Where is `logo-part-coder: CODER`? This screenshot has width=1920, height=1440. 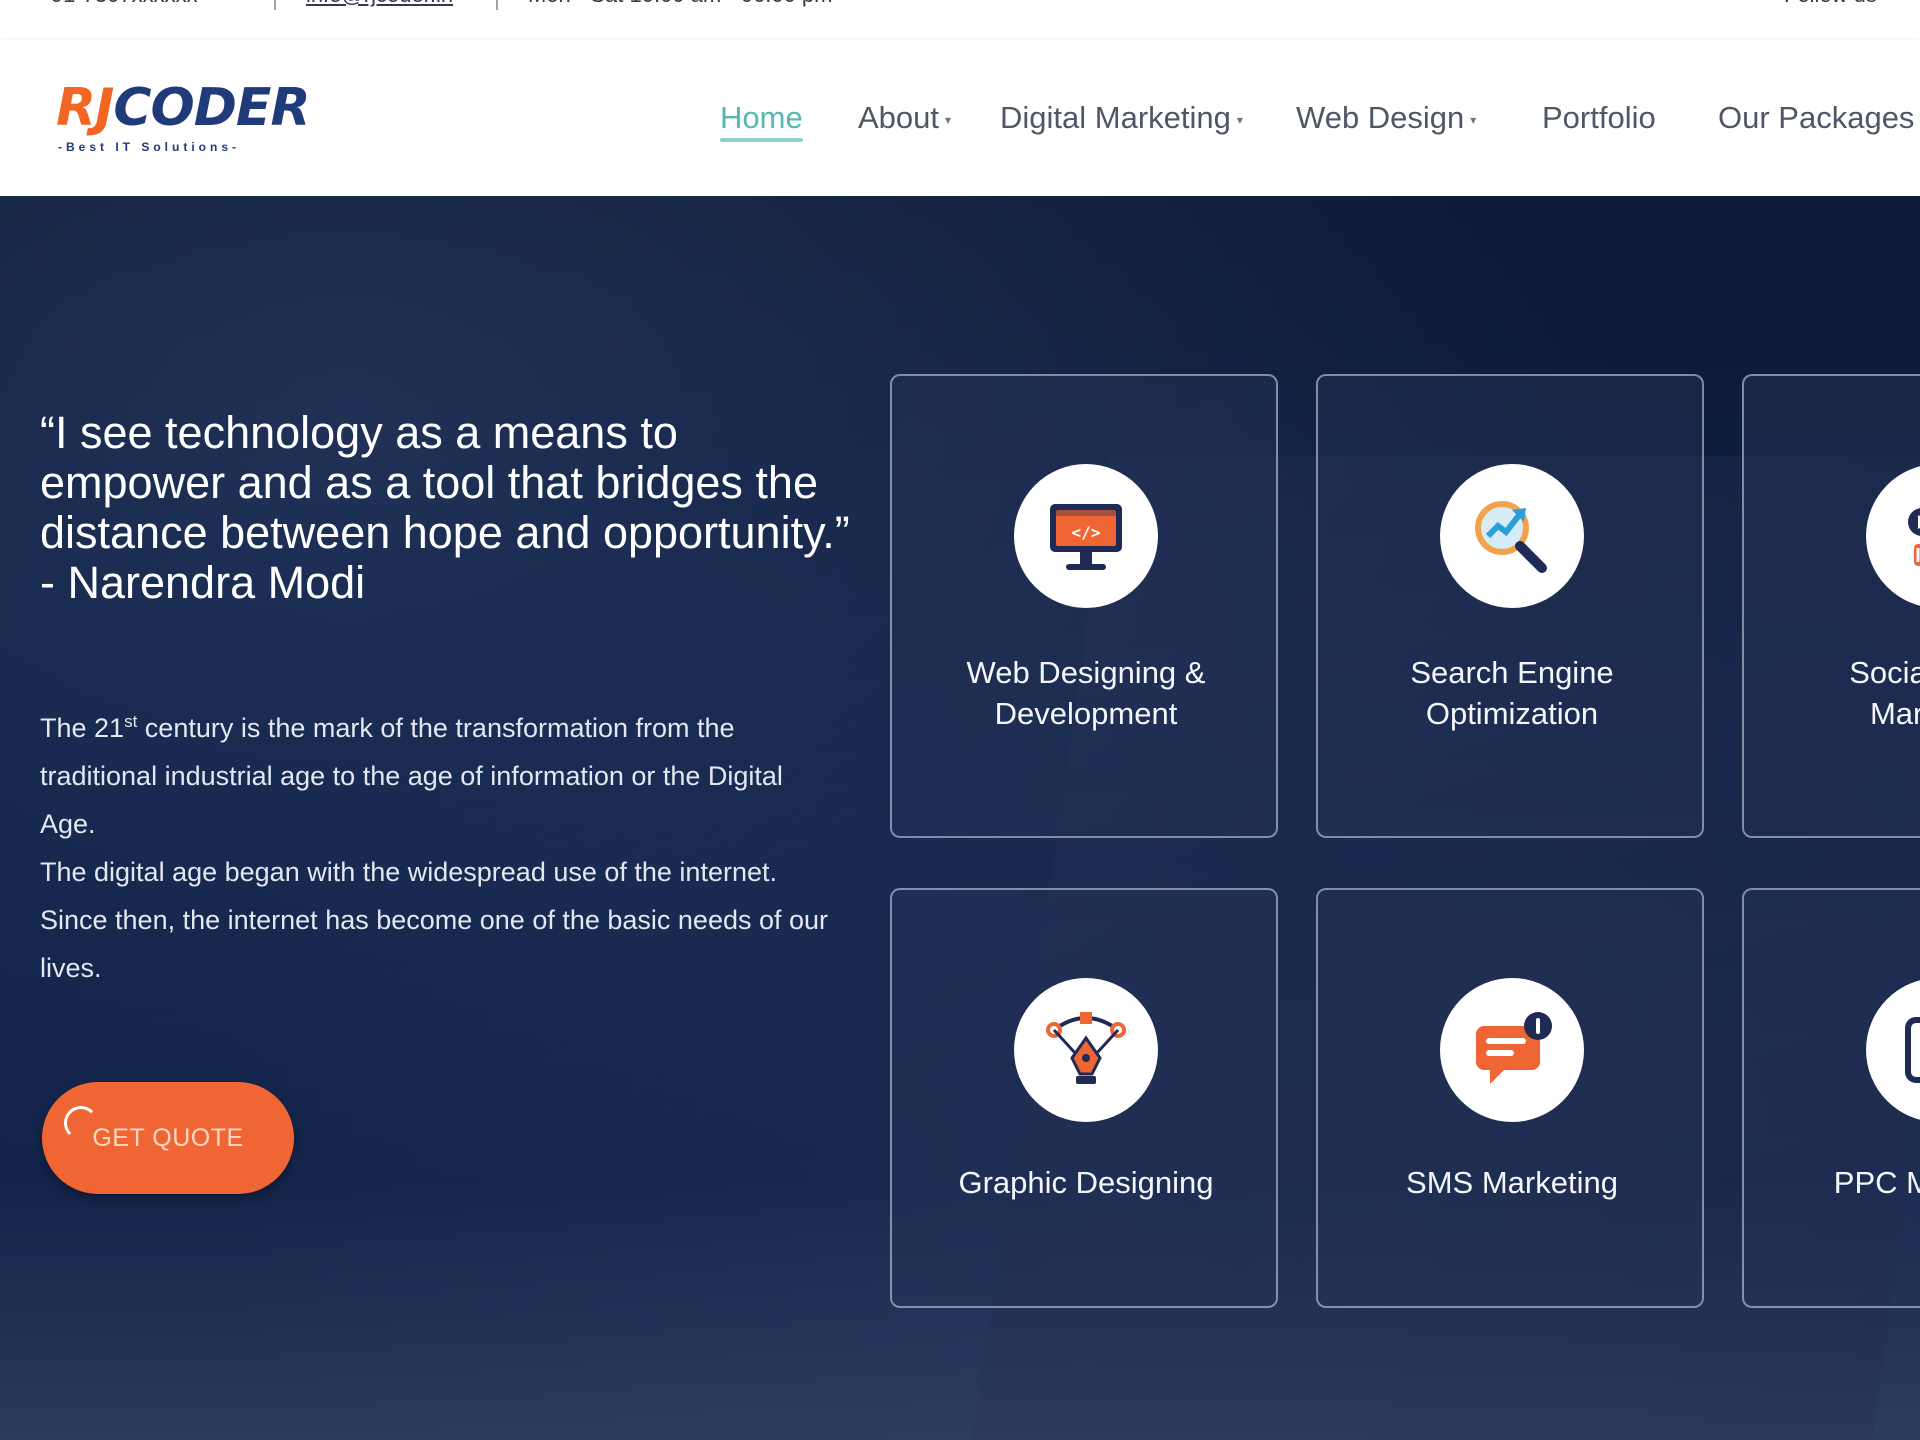 logo-part-coder: CODER is located at coordinates (211, 108).